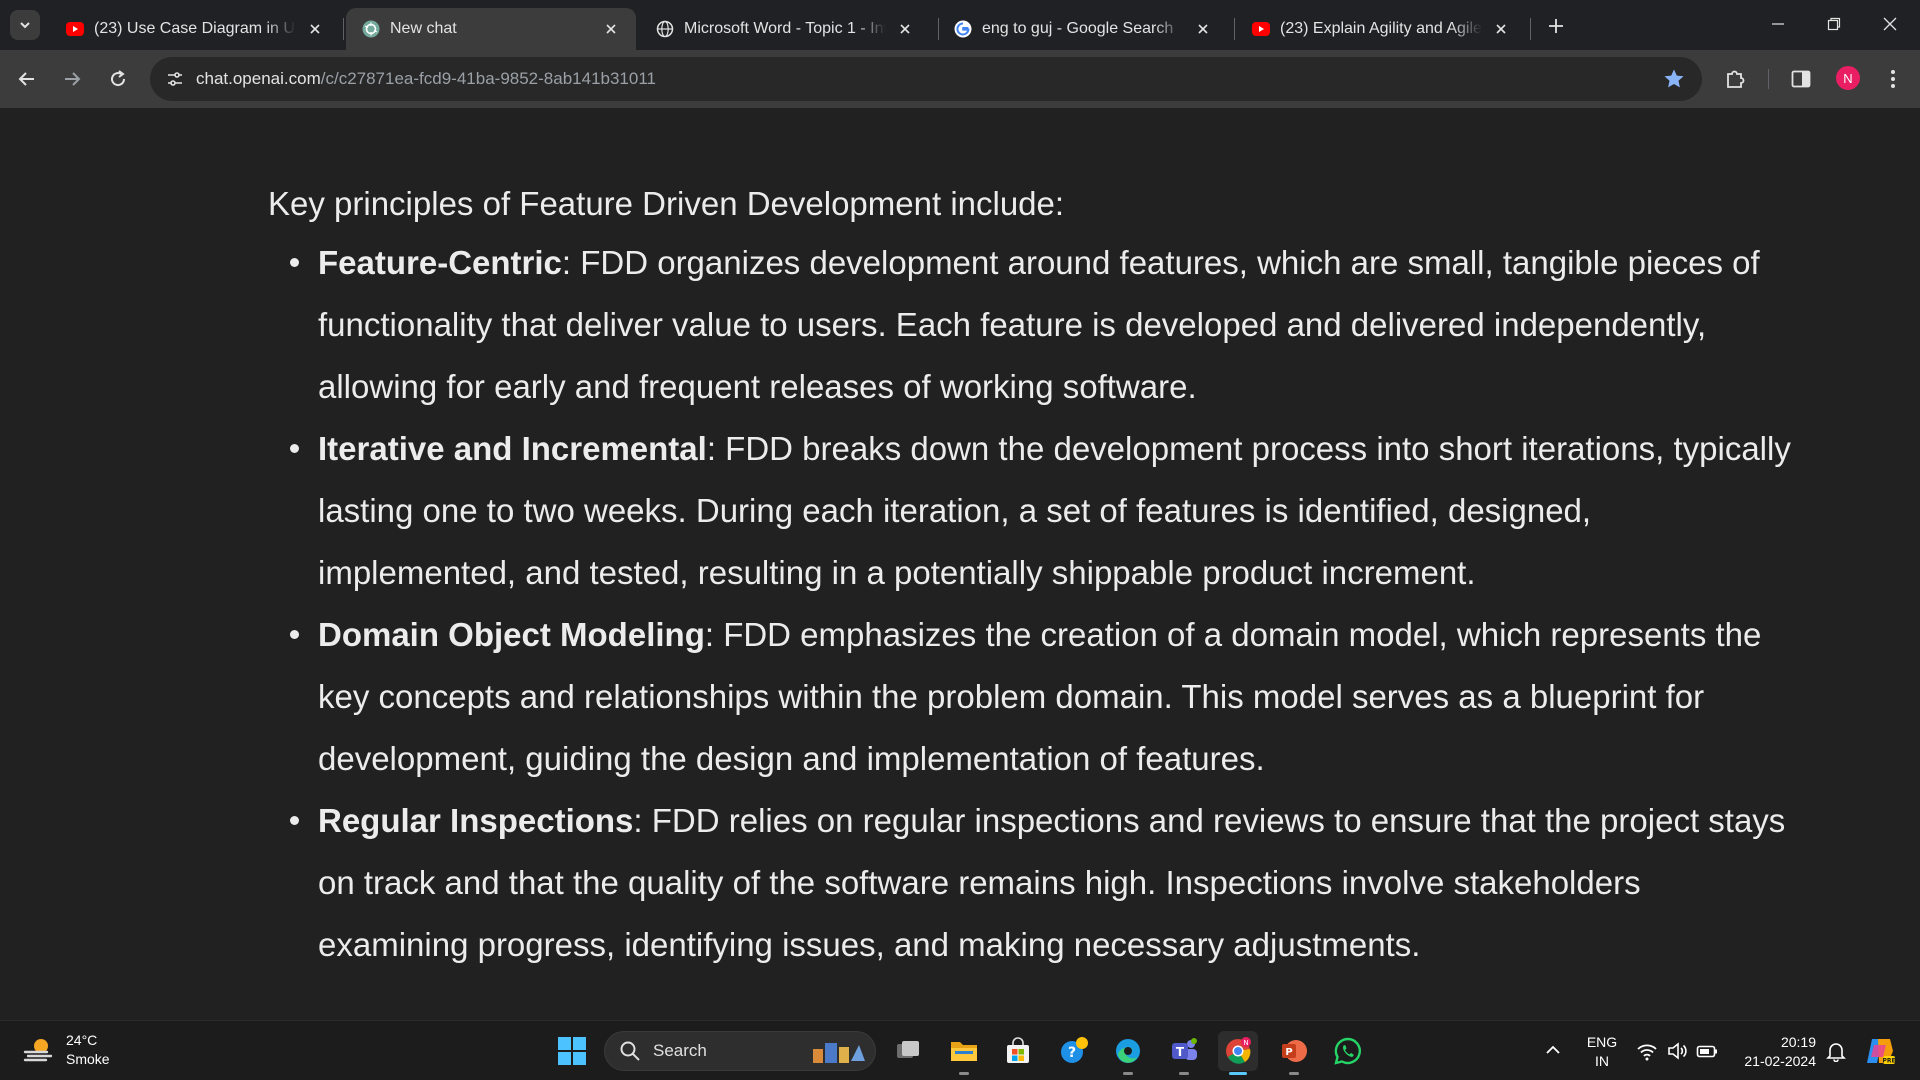  Describe the element at coordinates (38, 1050) in the screenshot. I see `haze-sun-icon` at that location.